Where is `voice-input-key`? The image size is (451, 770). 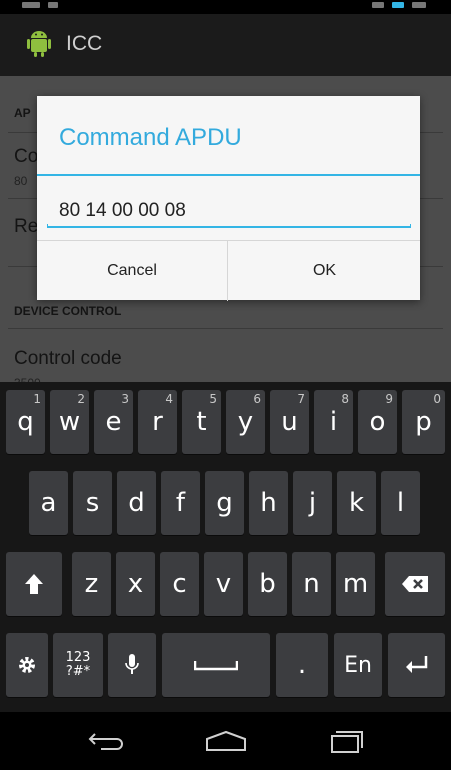 voice-input-key is located at coordinates (132, 665).